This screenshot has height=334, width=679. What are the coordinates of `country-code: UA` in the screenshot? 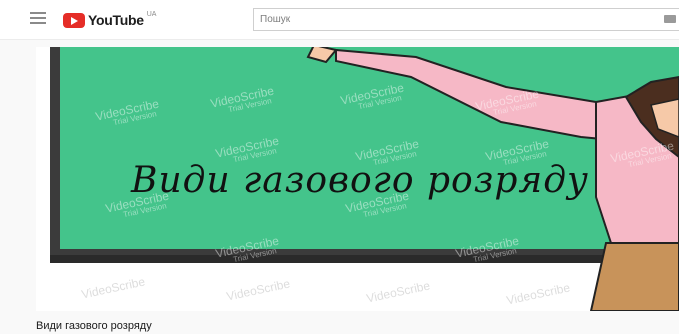 It's located at (151, 14).